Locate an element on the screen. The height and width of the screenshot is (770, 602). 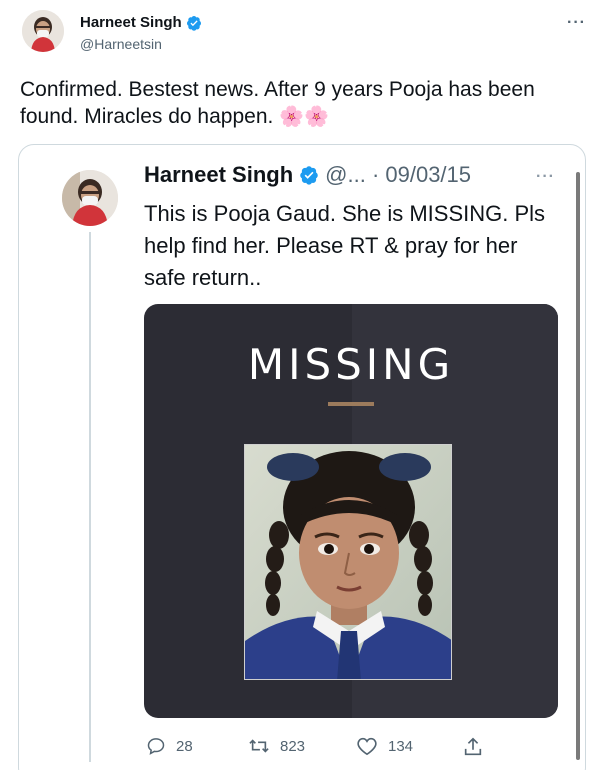
quoted-author-avatar is located at coordinates (90, 198).